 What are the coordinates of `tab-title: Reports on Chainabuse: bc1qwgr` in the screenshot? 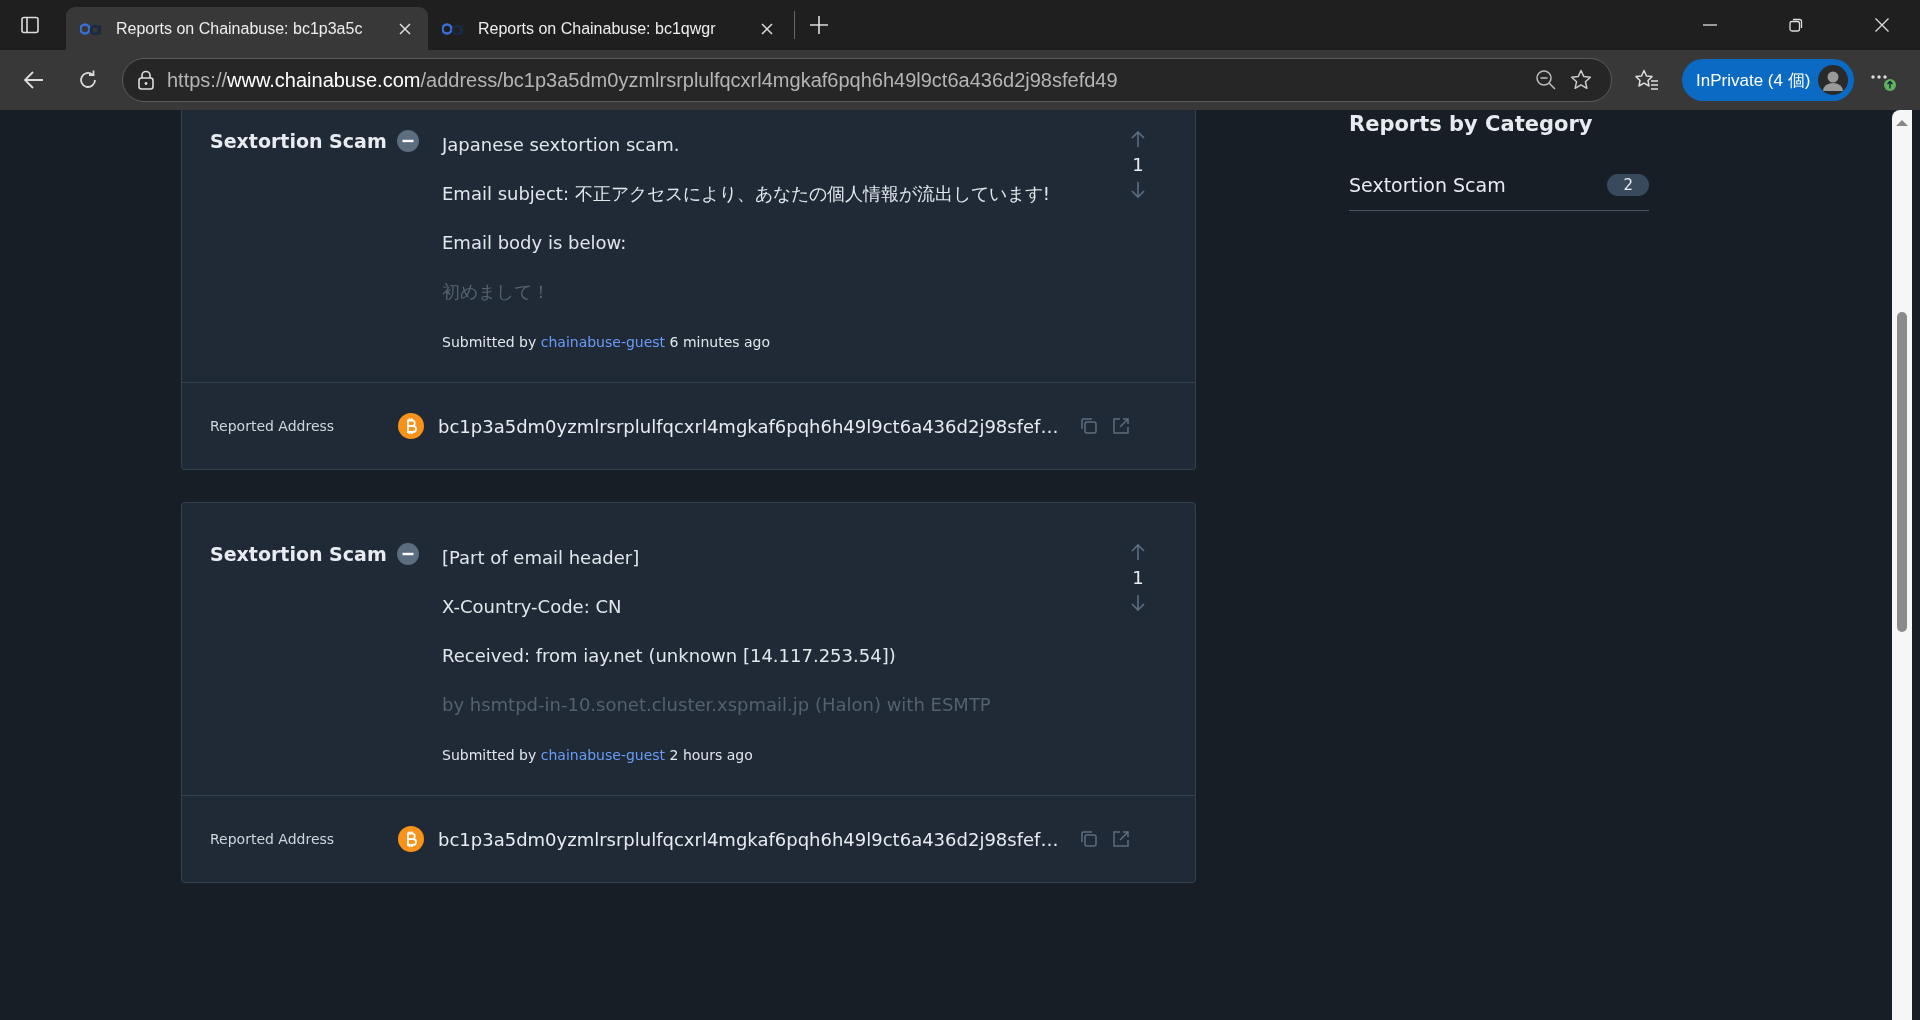 It's located at (597, 28).